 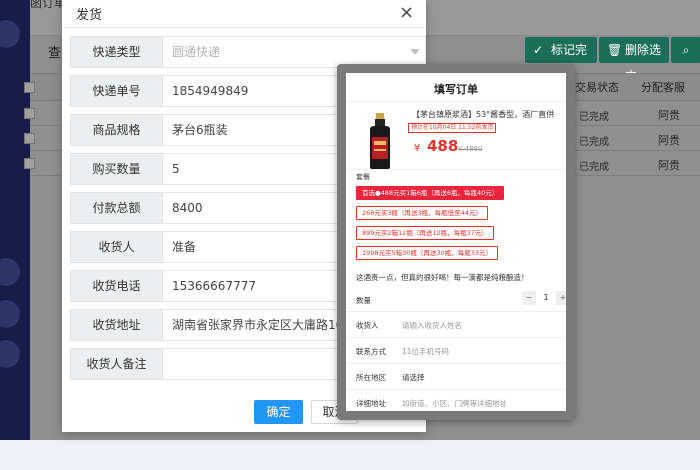 I want to click on quantity-label: 数量, so click(x=363, y=300).